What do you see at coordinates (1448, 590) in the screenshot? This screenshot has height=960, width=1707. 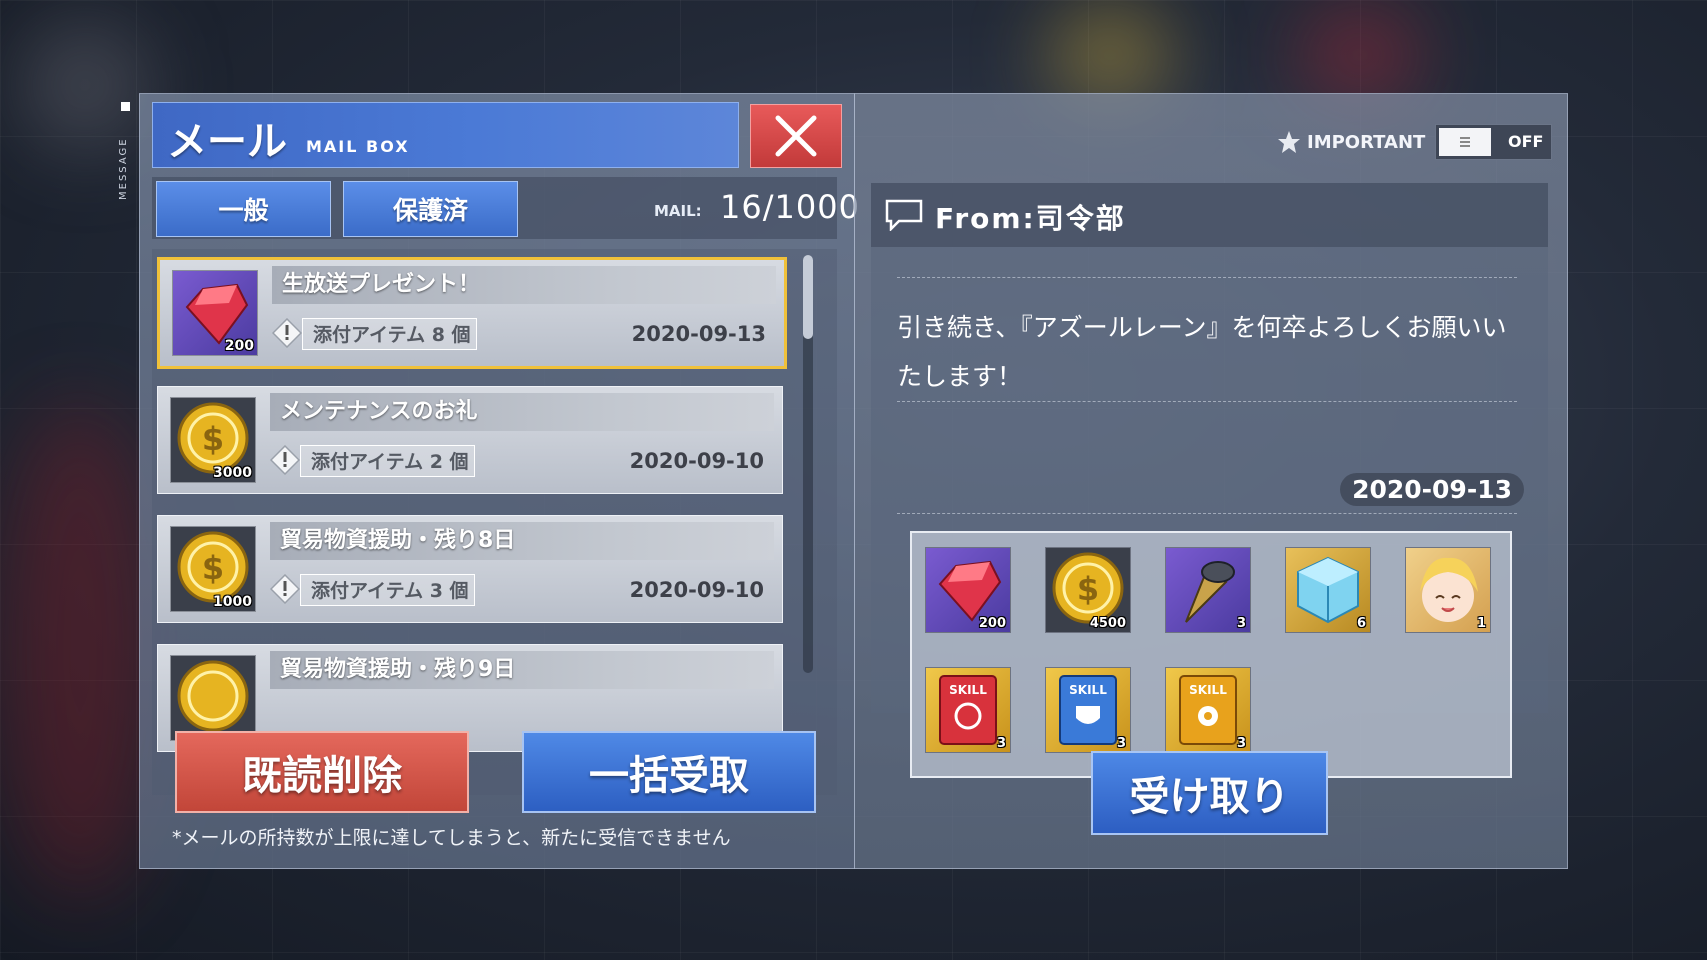 I see `character-portrait-icon: 1` at bounding box center [1448, 590].